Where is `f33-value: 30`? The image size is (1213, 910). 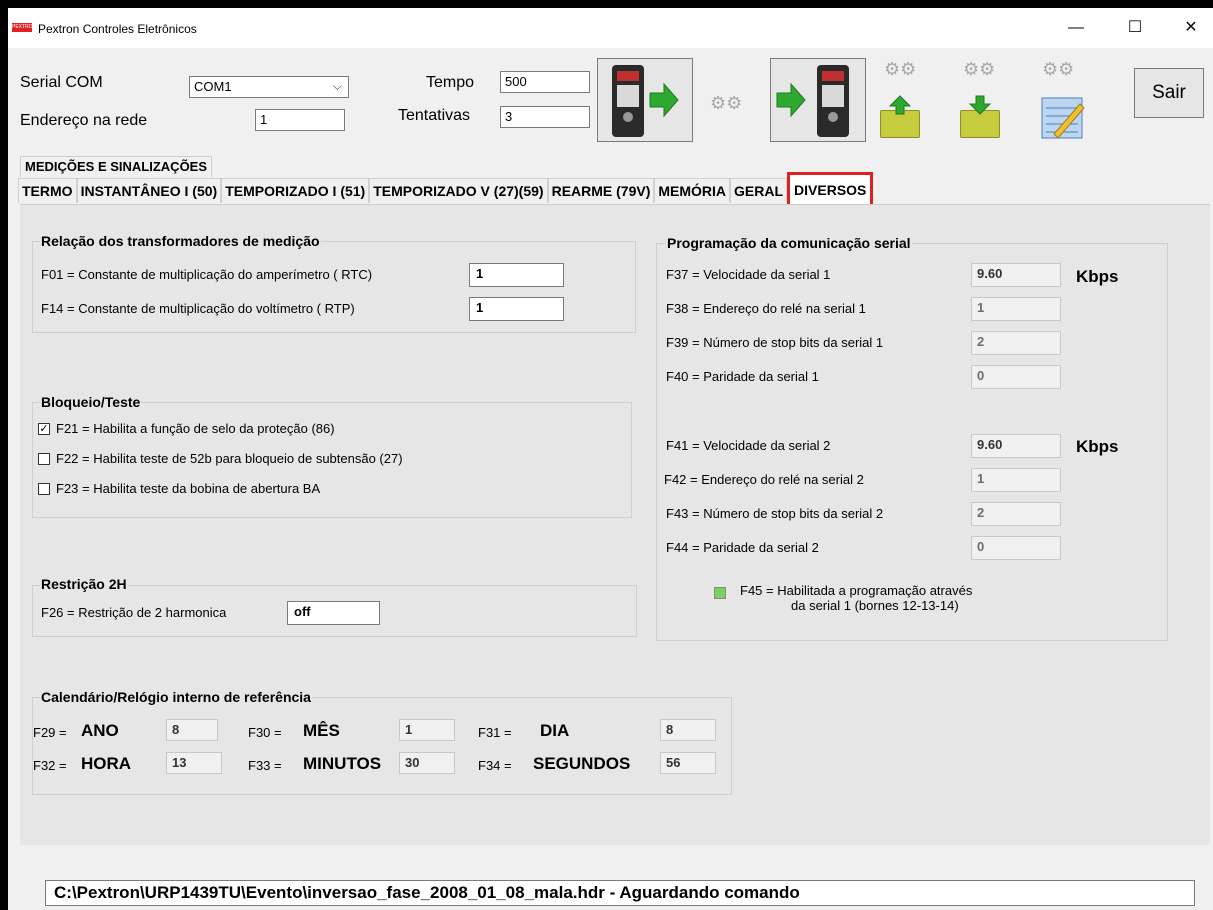 f33-value: 30 is located at coordinates (427, 763).